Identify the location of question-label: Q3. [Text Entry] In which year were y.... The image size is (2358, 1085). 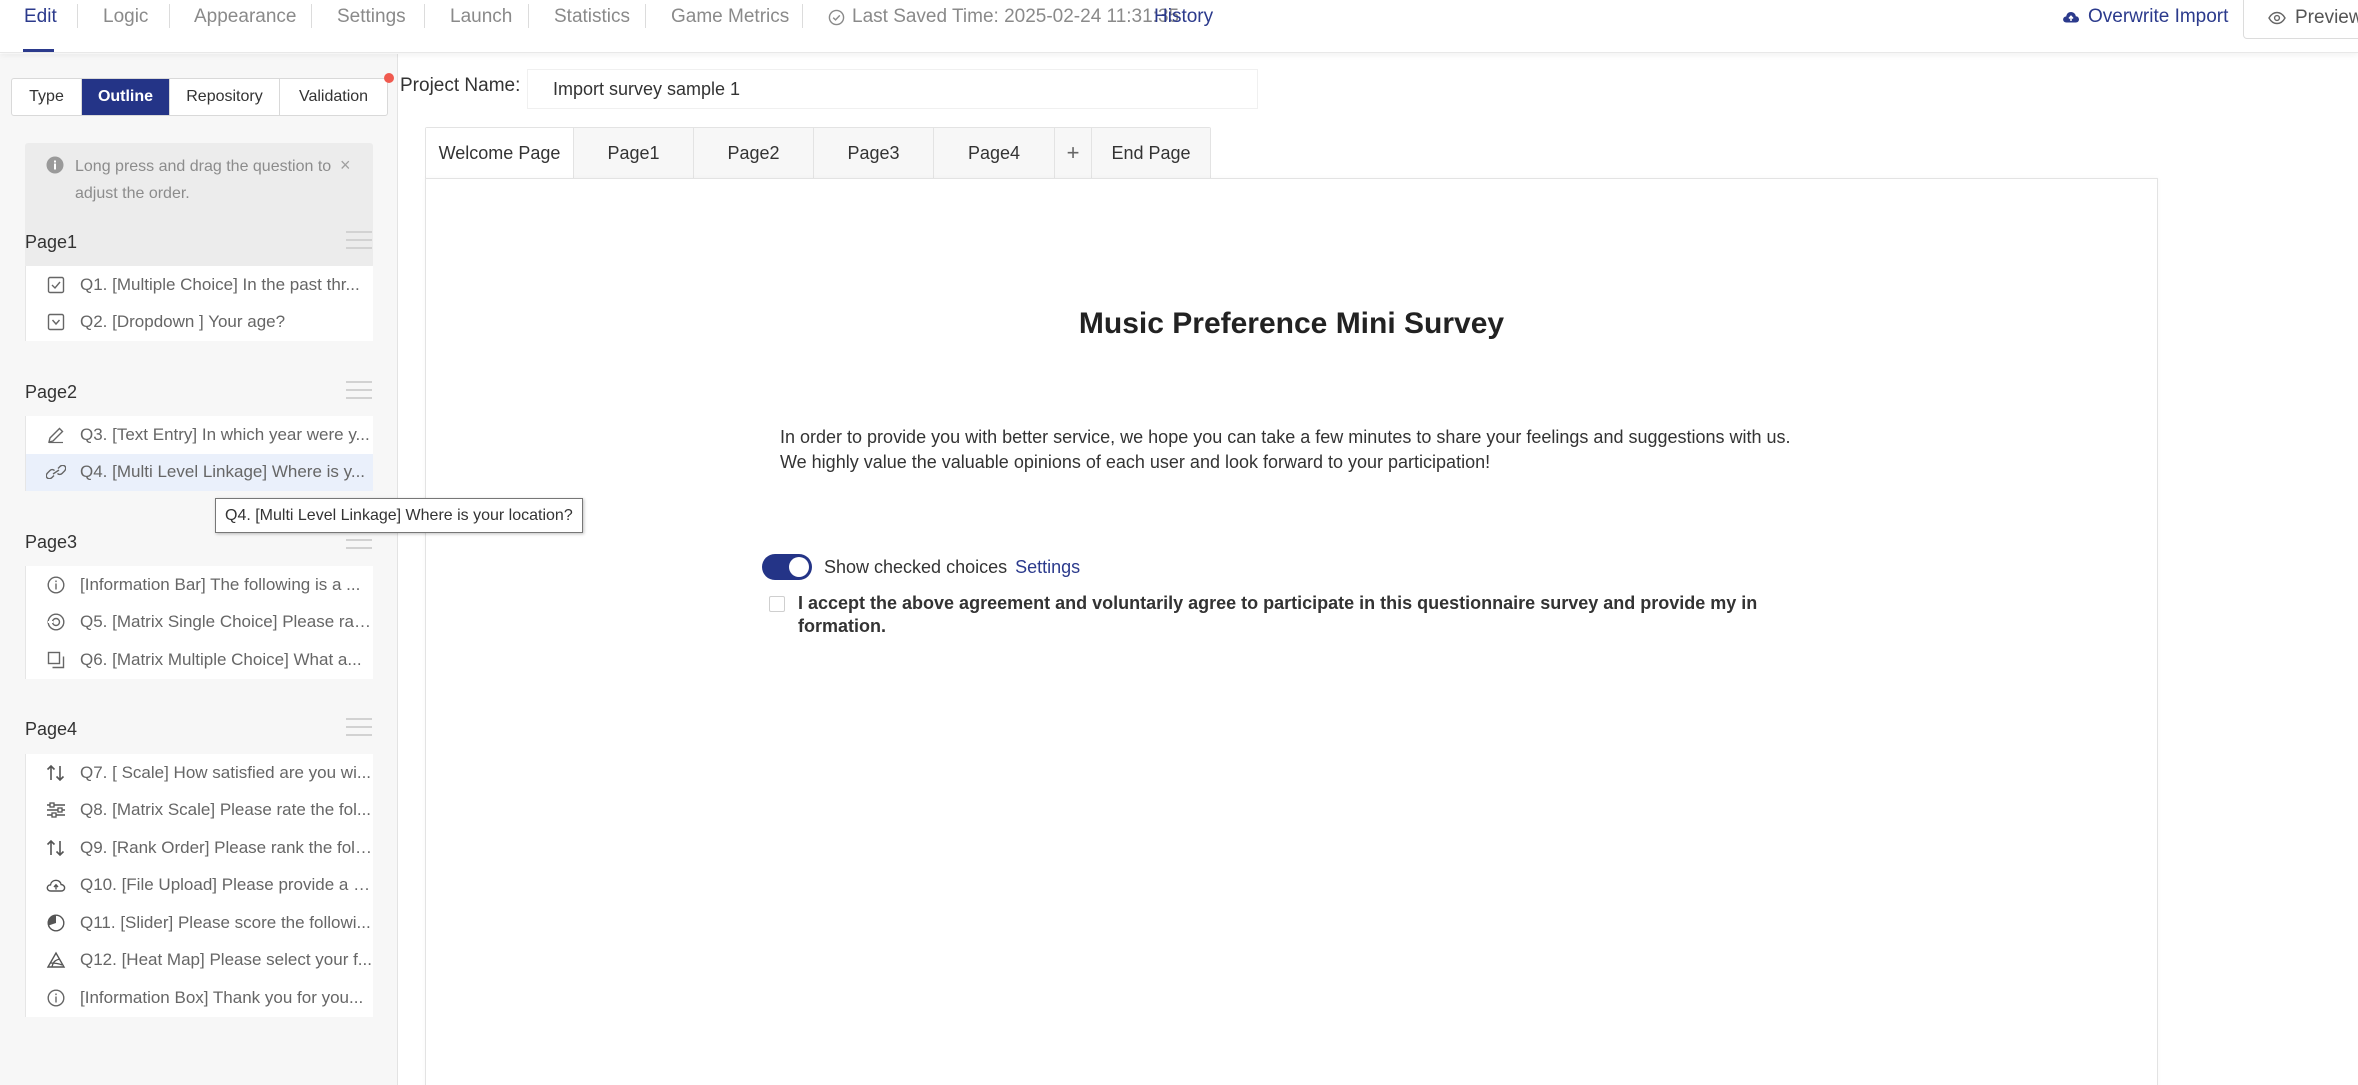
(225, 434).